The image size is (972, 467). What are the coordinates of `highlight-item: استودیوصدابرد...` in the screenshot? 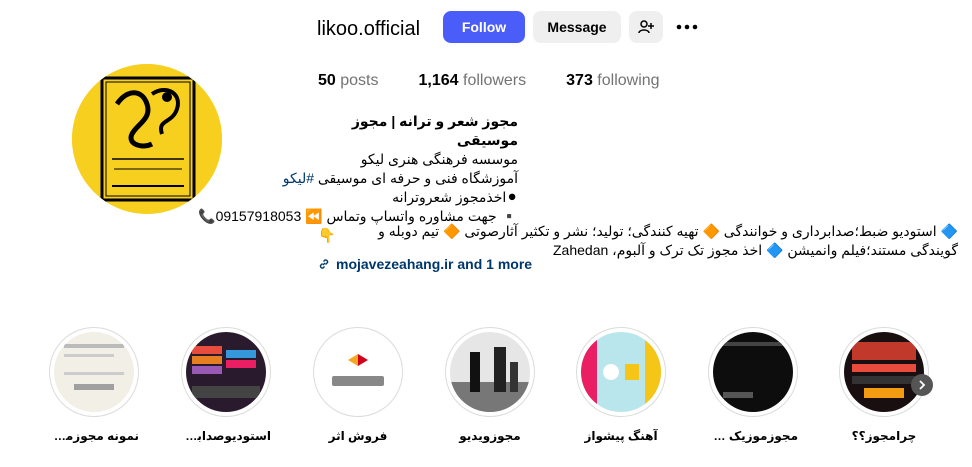 It's located at (226, 385).